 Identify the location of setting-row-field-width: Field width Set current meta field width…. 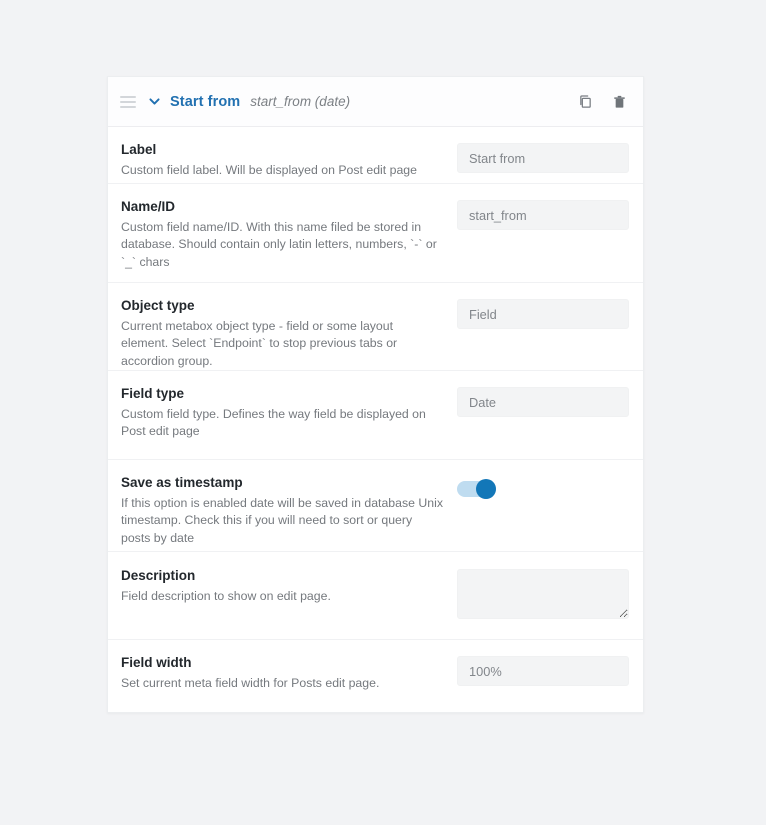
(375, 676).